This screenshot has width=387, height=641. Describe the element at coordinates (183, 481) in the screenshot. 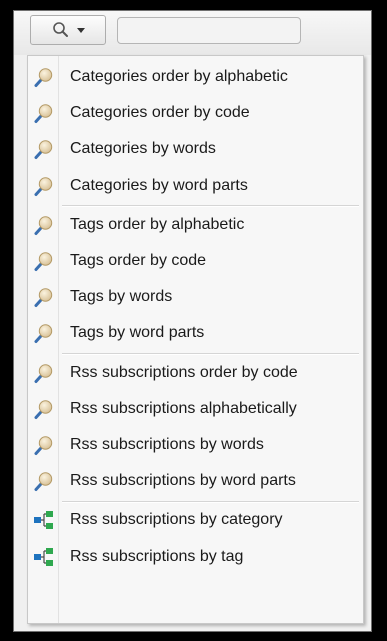

I see `menu-item-label: Rss subscriptions by word parts` at that location.